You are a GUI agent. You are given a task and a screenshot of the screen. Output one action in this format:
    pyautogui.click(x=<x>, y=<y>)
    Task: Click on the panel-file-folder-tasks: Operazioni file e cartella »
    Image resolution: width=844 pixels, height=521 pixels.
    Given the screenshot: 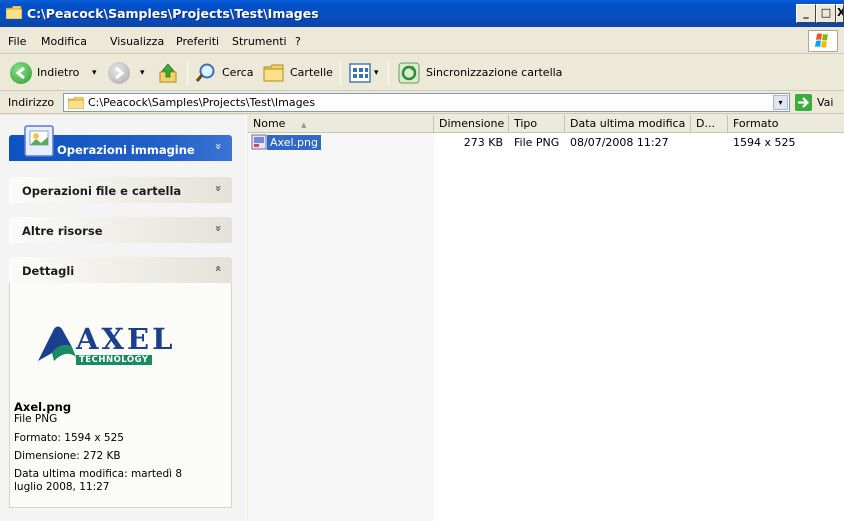 What is the action you would take?
    pyautogui.click(x=120, y=190)
    